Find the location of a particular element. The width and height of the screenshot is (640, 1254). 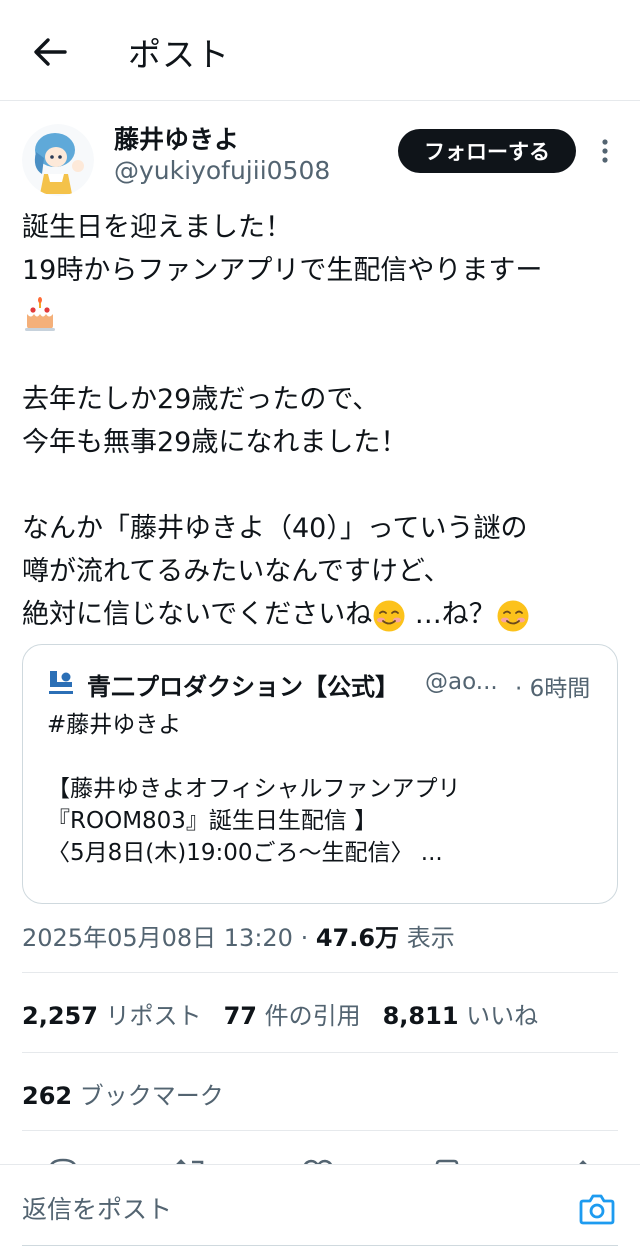

view-count: 47.6万 is located at coordinates (357, 938).